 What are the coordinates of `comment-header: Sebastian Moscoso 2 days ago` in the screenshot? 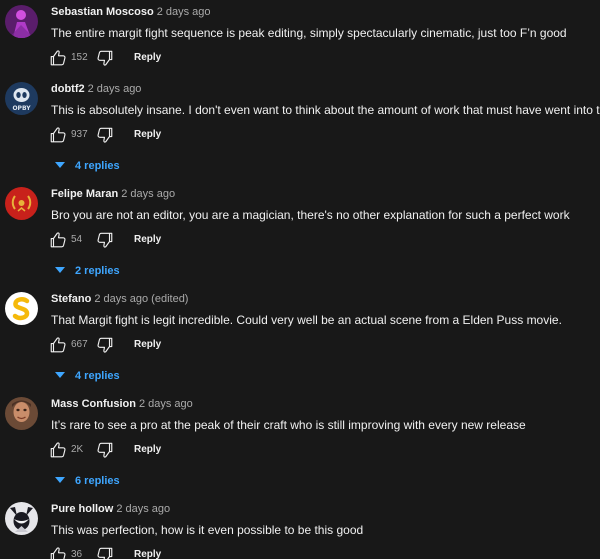 It's located at (131, 12).